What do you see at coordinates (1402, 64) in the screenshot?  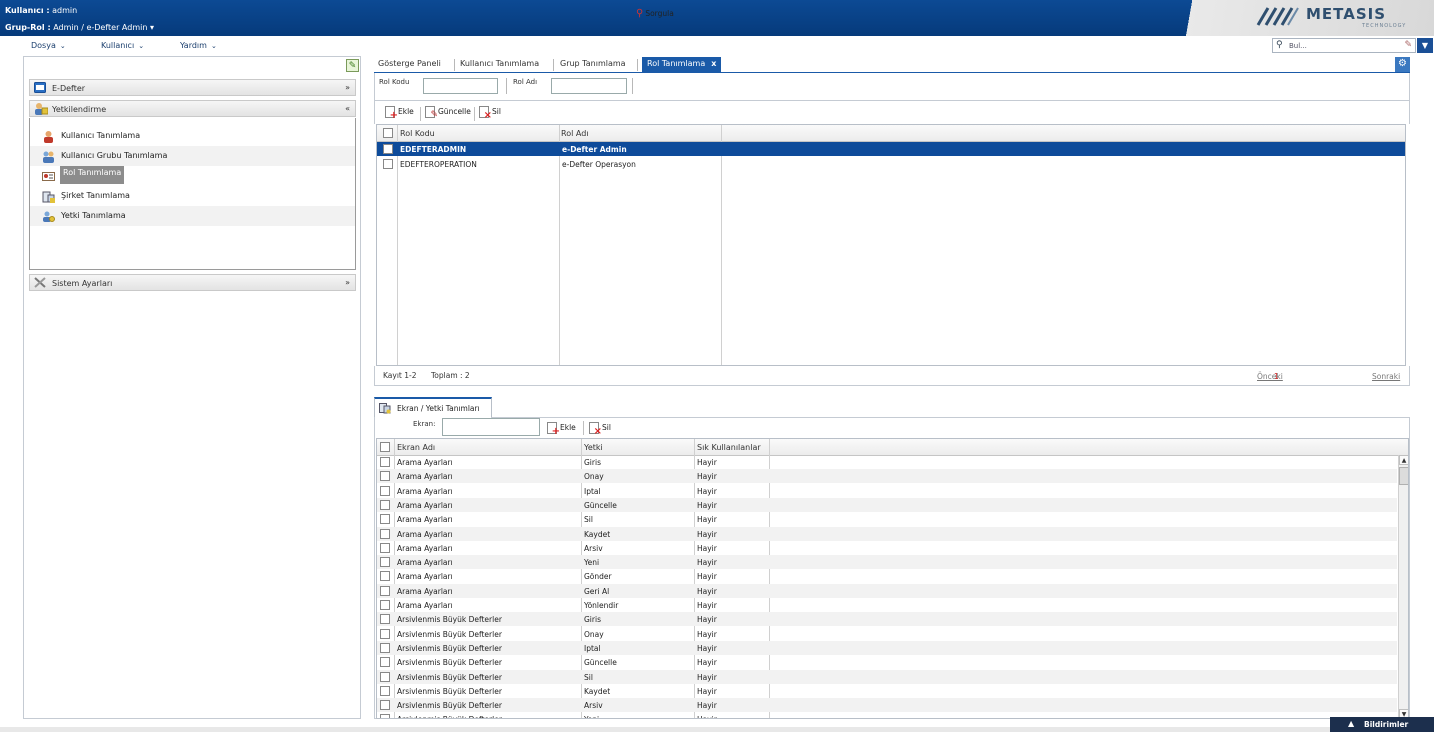 I see `gear-icon: ⚙` at bounding box center [1402, 64].